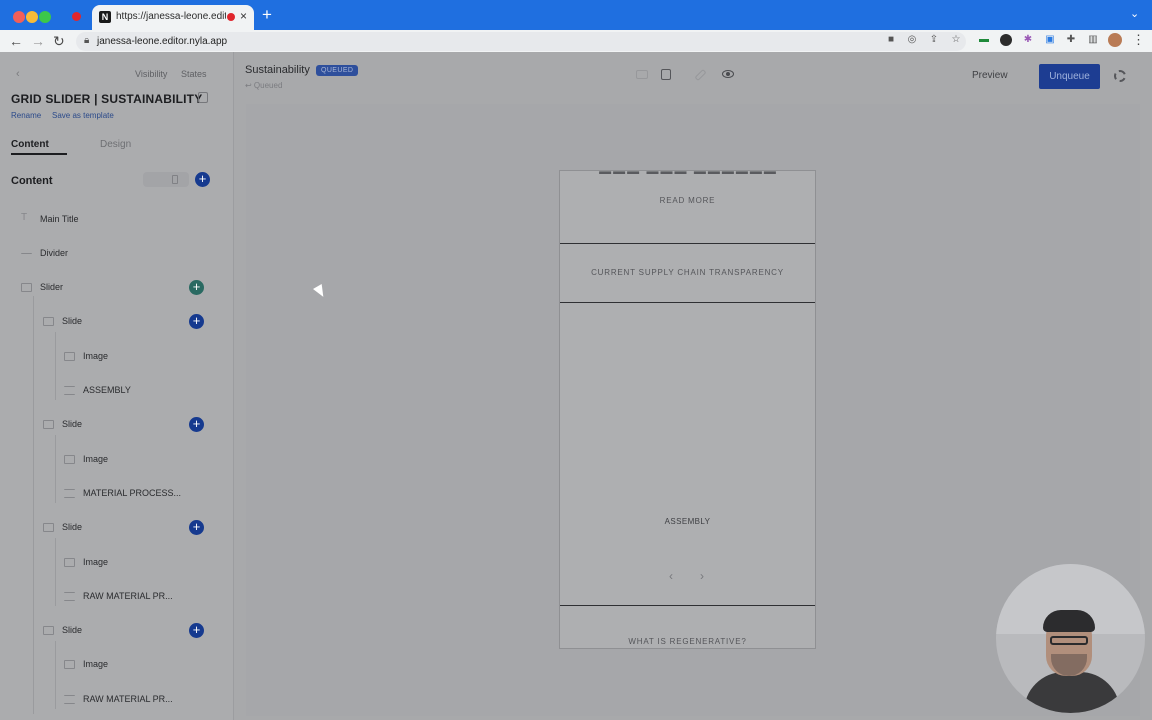 This screenshot has height=720, width=1152. I want to click on slider-prev-arrow-icon: ‹, so click(671, 576).